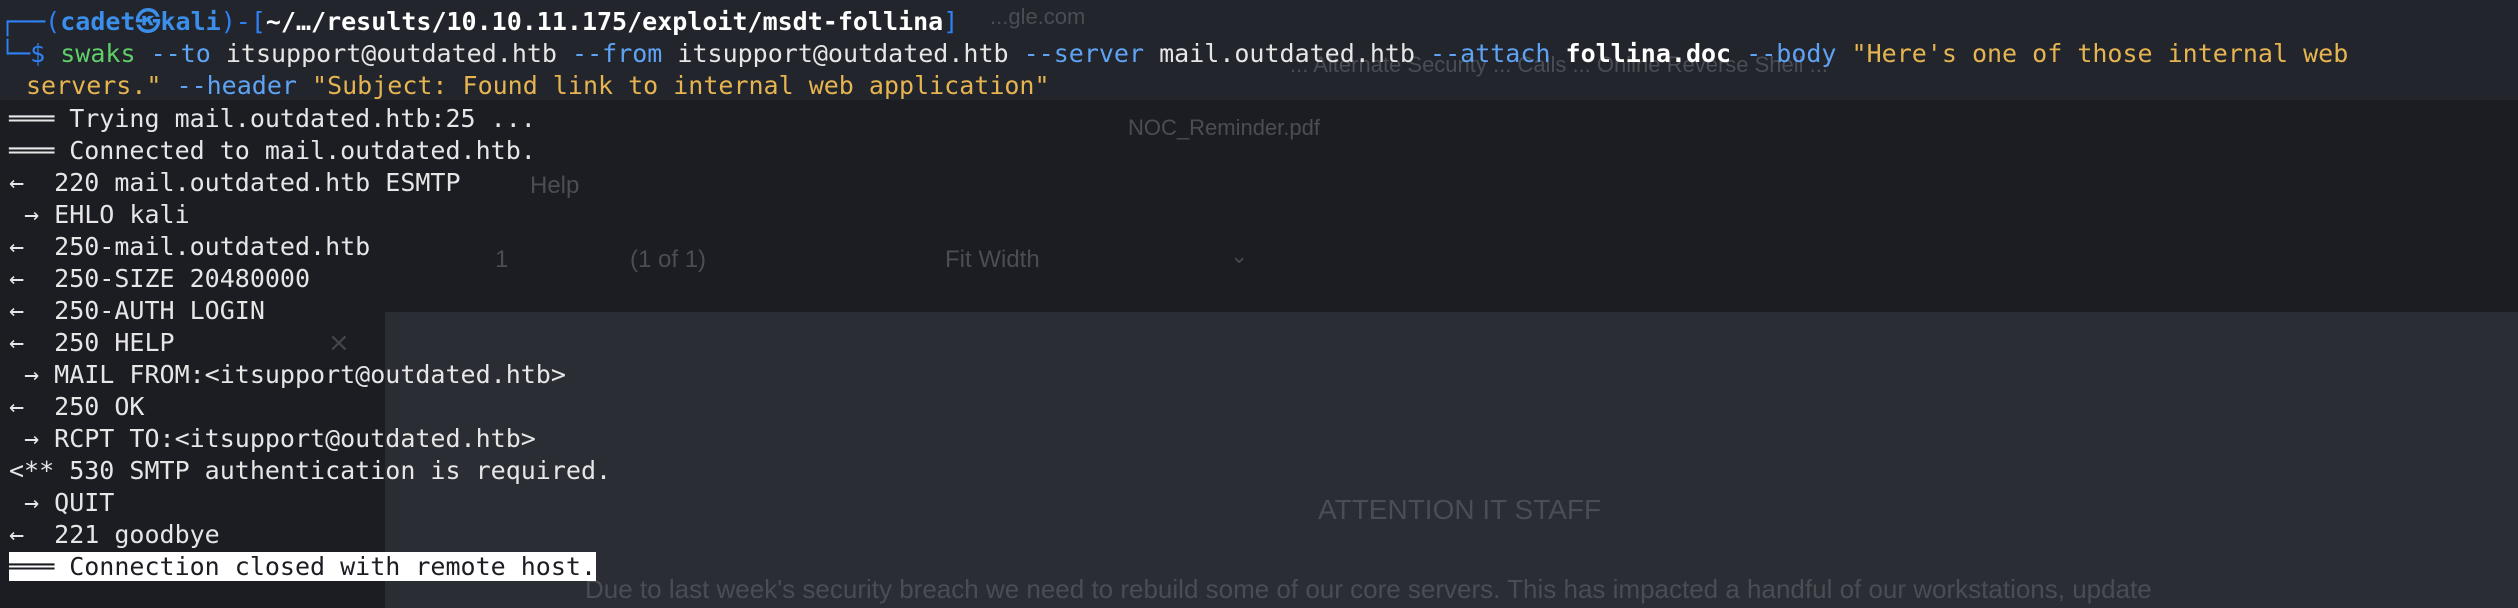 Image resolution: width=2518 pixels, height=608 pixels. What do you see at coordinates (99, 214) in the screenshot?
I see `smtp-transcript-line: → EHLO kali` at bounding box center [99, 214].